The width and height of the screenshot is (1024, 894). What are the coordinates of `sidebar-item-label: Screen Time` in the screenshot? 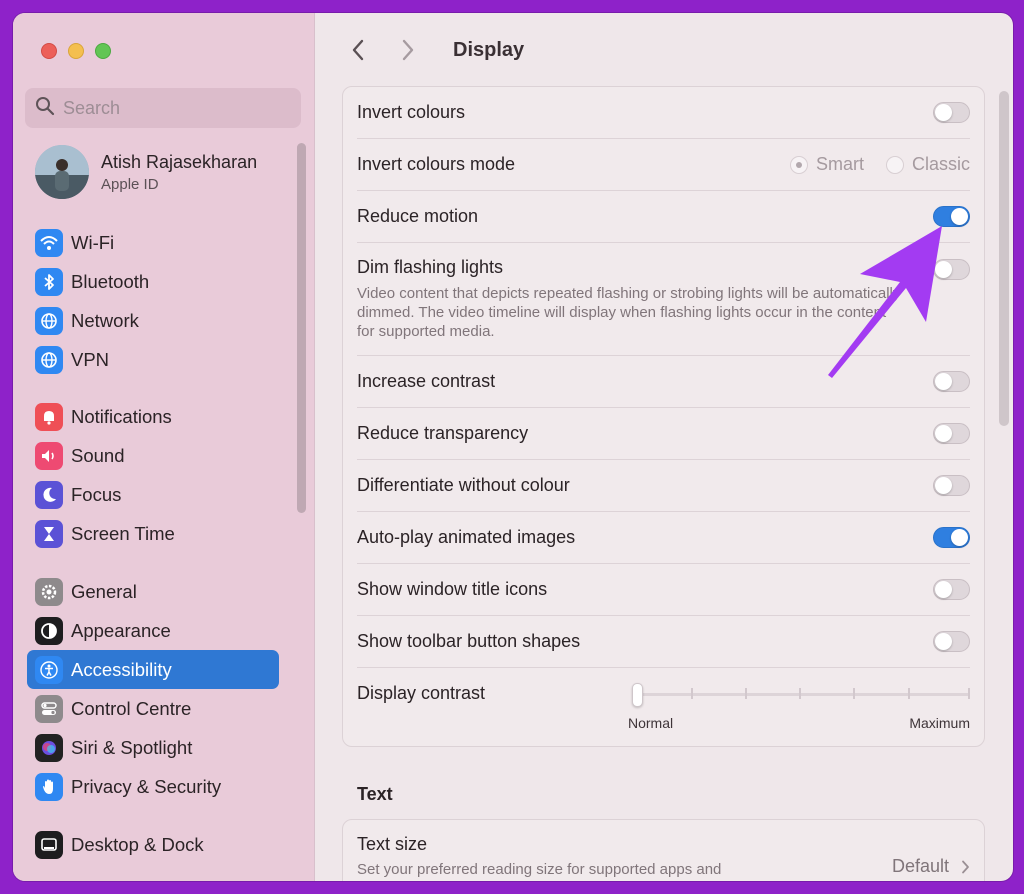 It's located at (123, 533).